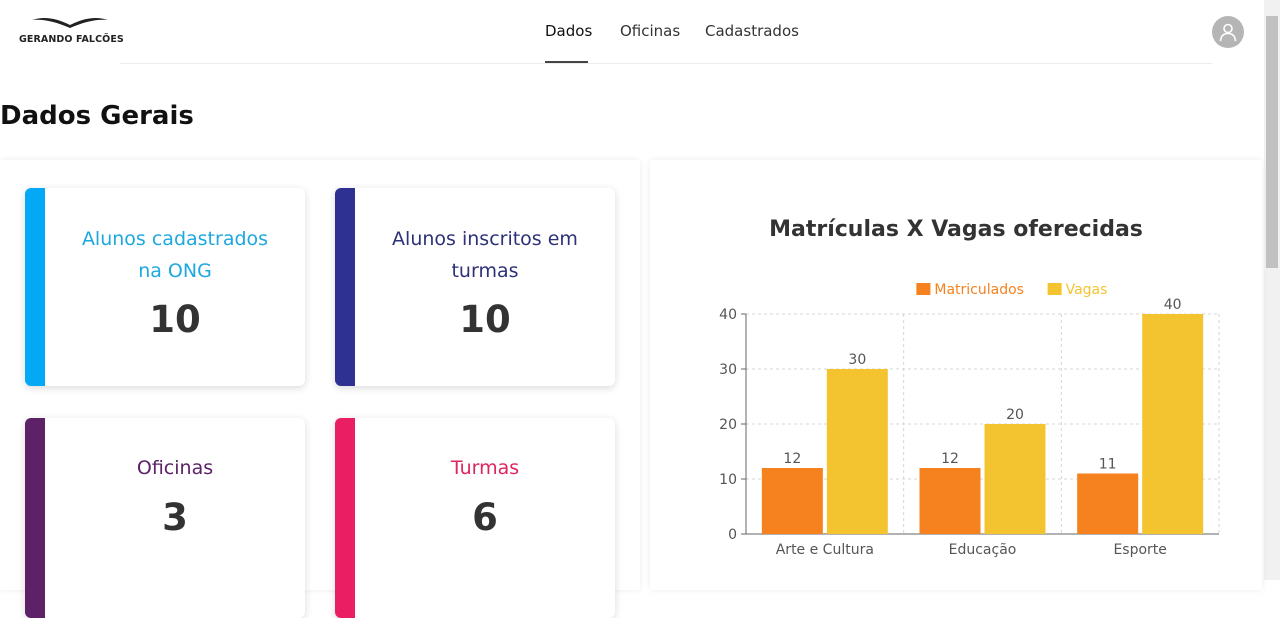 This screenshot has width=1280, height=618. What do you see at coordinates (485, 468) in the screenshot?
I see `stat-label: Turmas` at bounding box center [485, 468].